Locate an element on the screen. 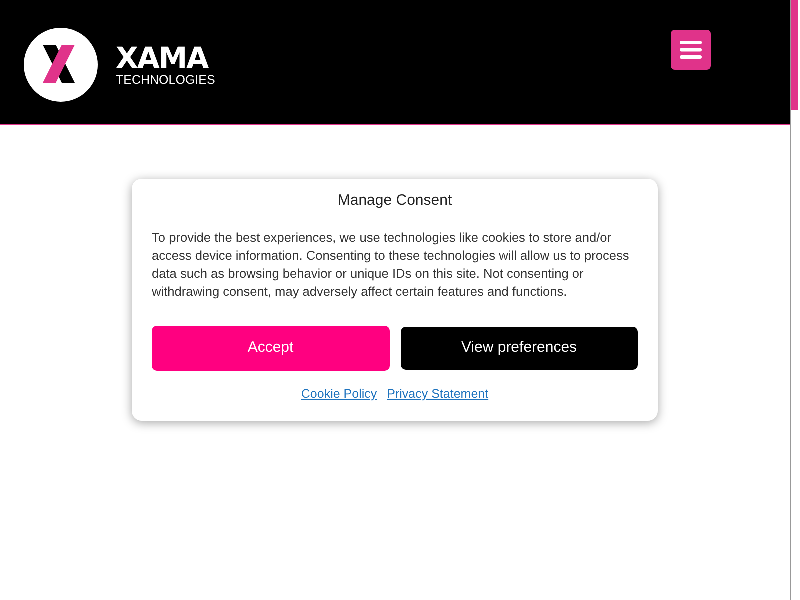 This screenshot has width=800, height=600. dialog-title: Manage Consent is located at coordinates (395, 201).